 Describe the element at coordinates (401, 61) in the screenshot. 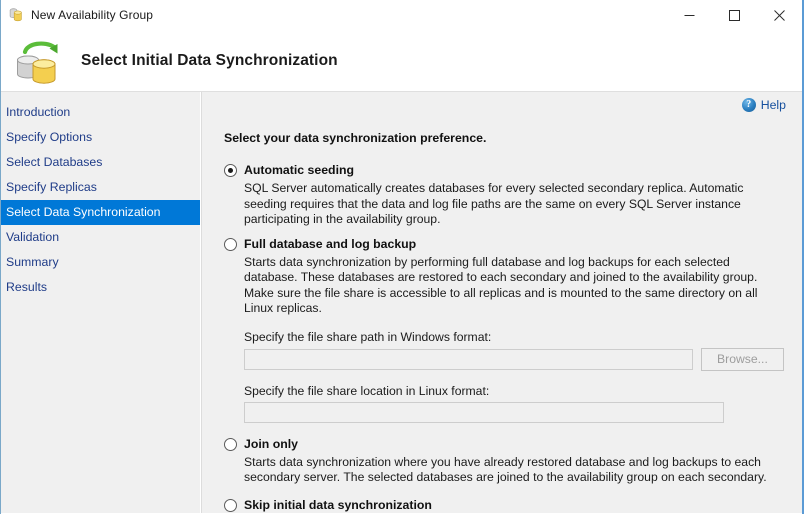

I see `page-header: Select Initial Data Synchronization` at that location.